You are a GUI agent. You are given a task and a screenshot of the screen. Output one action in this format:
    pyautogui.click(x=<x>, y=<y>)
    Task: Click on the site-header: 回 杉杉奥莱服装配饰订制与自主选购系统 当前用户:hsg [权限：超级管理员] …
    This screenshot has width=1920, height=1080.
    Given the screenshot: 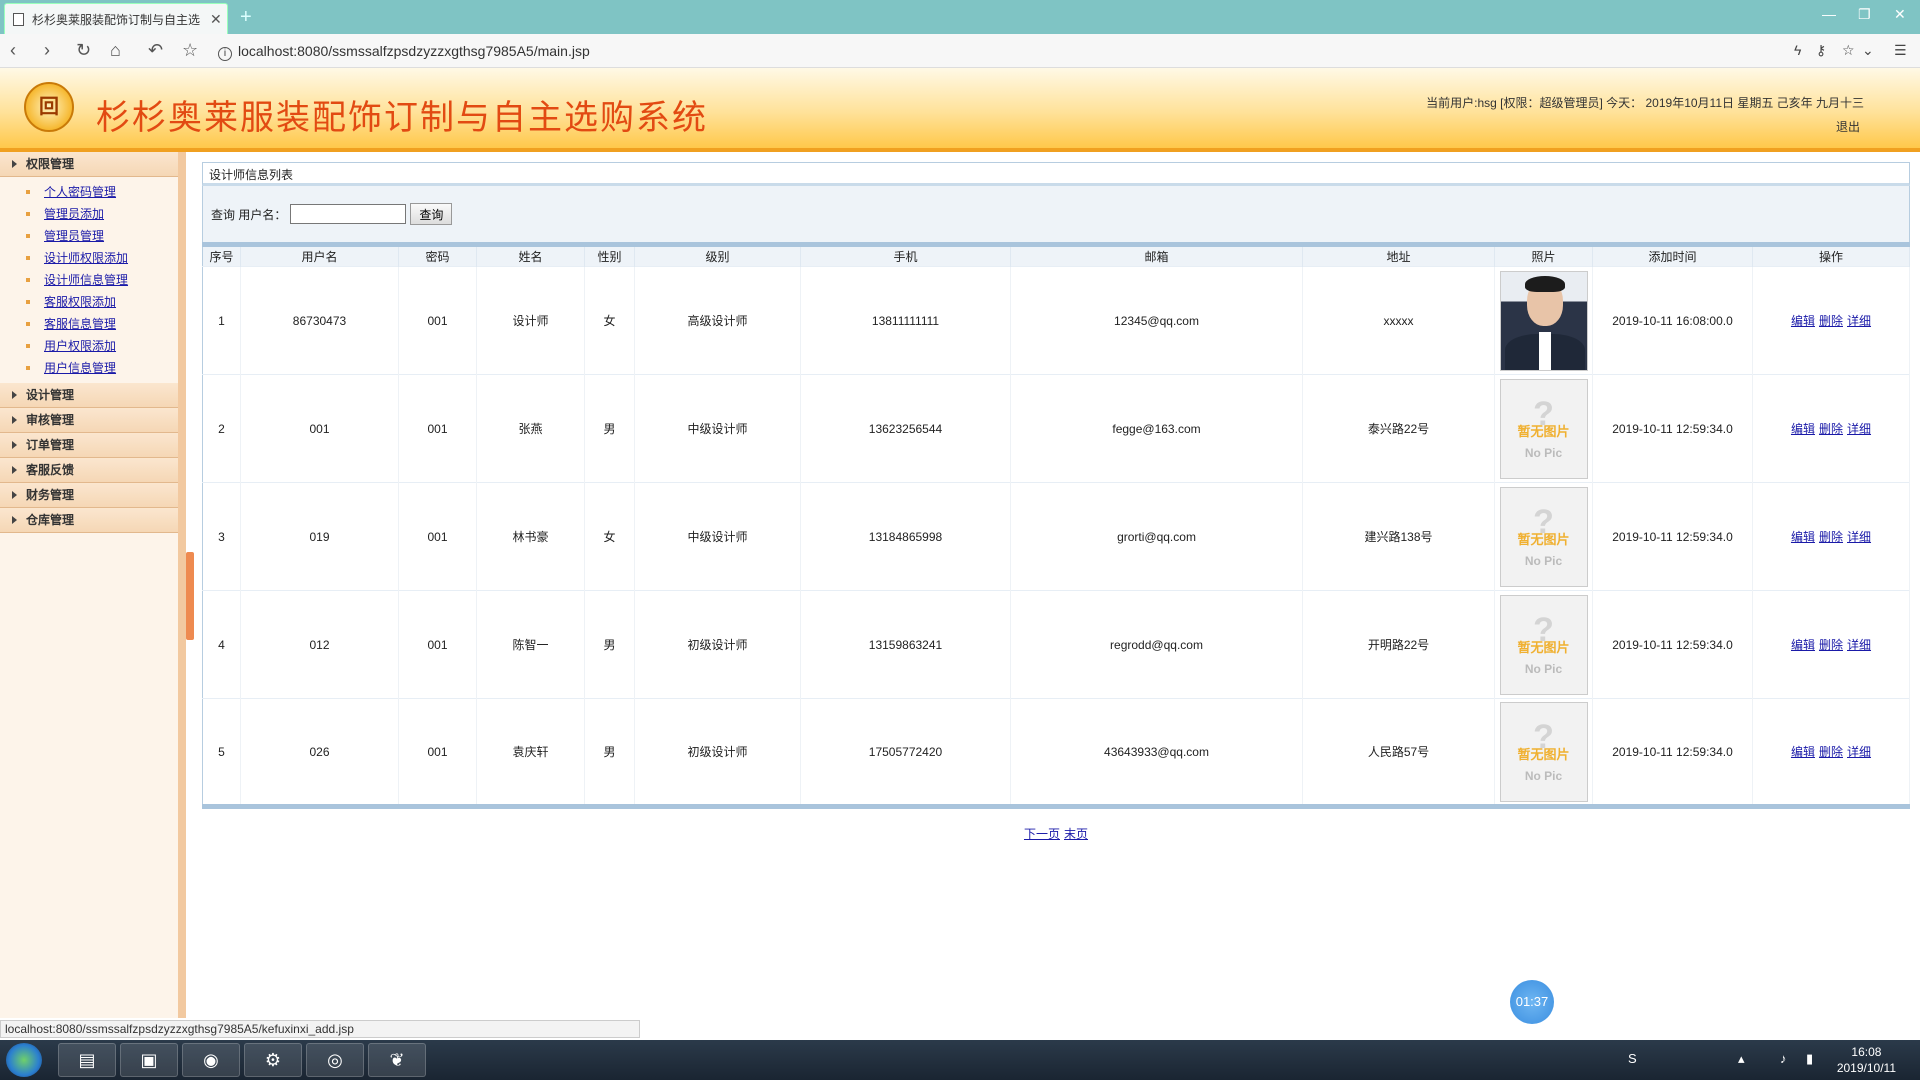 What is the action you would take?
    pyautogui.click(x=960, y=110)
    